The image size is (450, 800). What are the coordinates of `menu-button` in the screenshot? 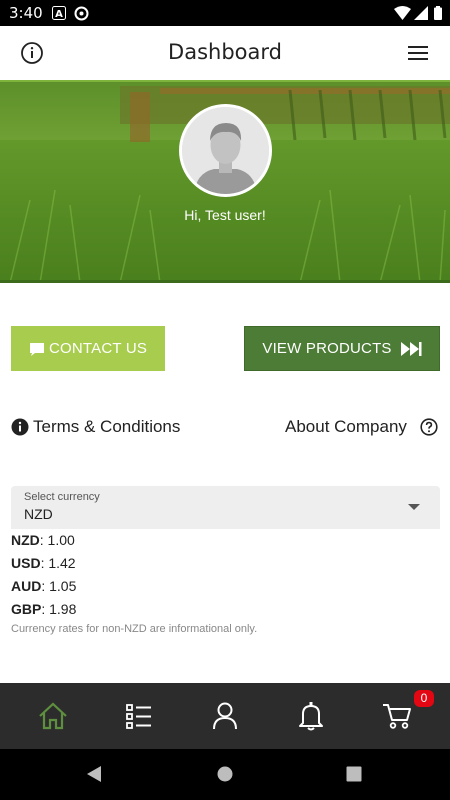 It's located at (419, 53).